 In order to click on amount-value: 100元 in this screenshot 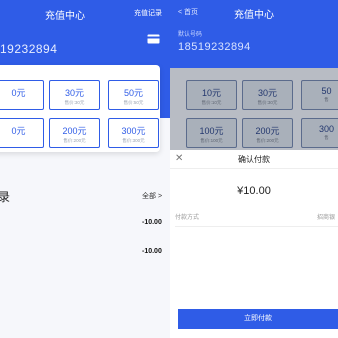, I will do `click(211, 131)`.